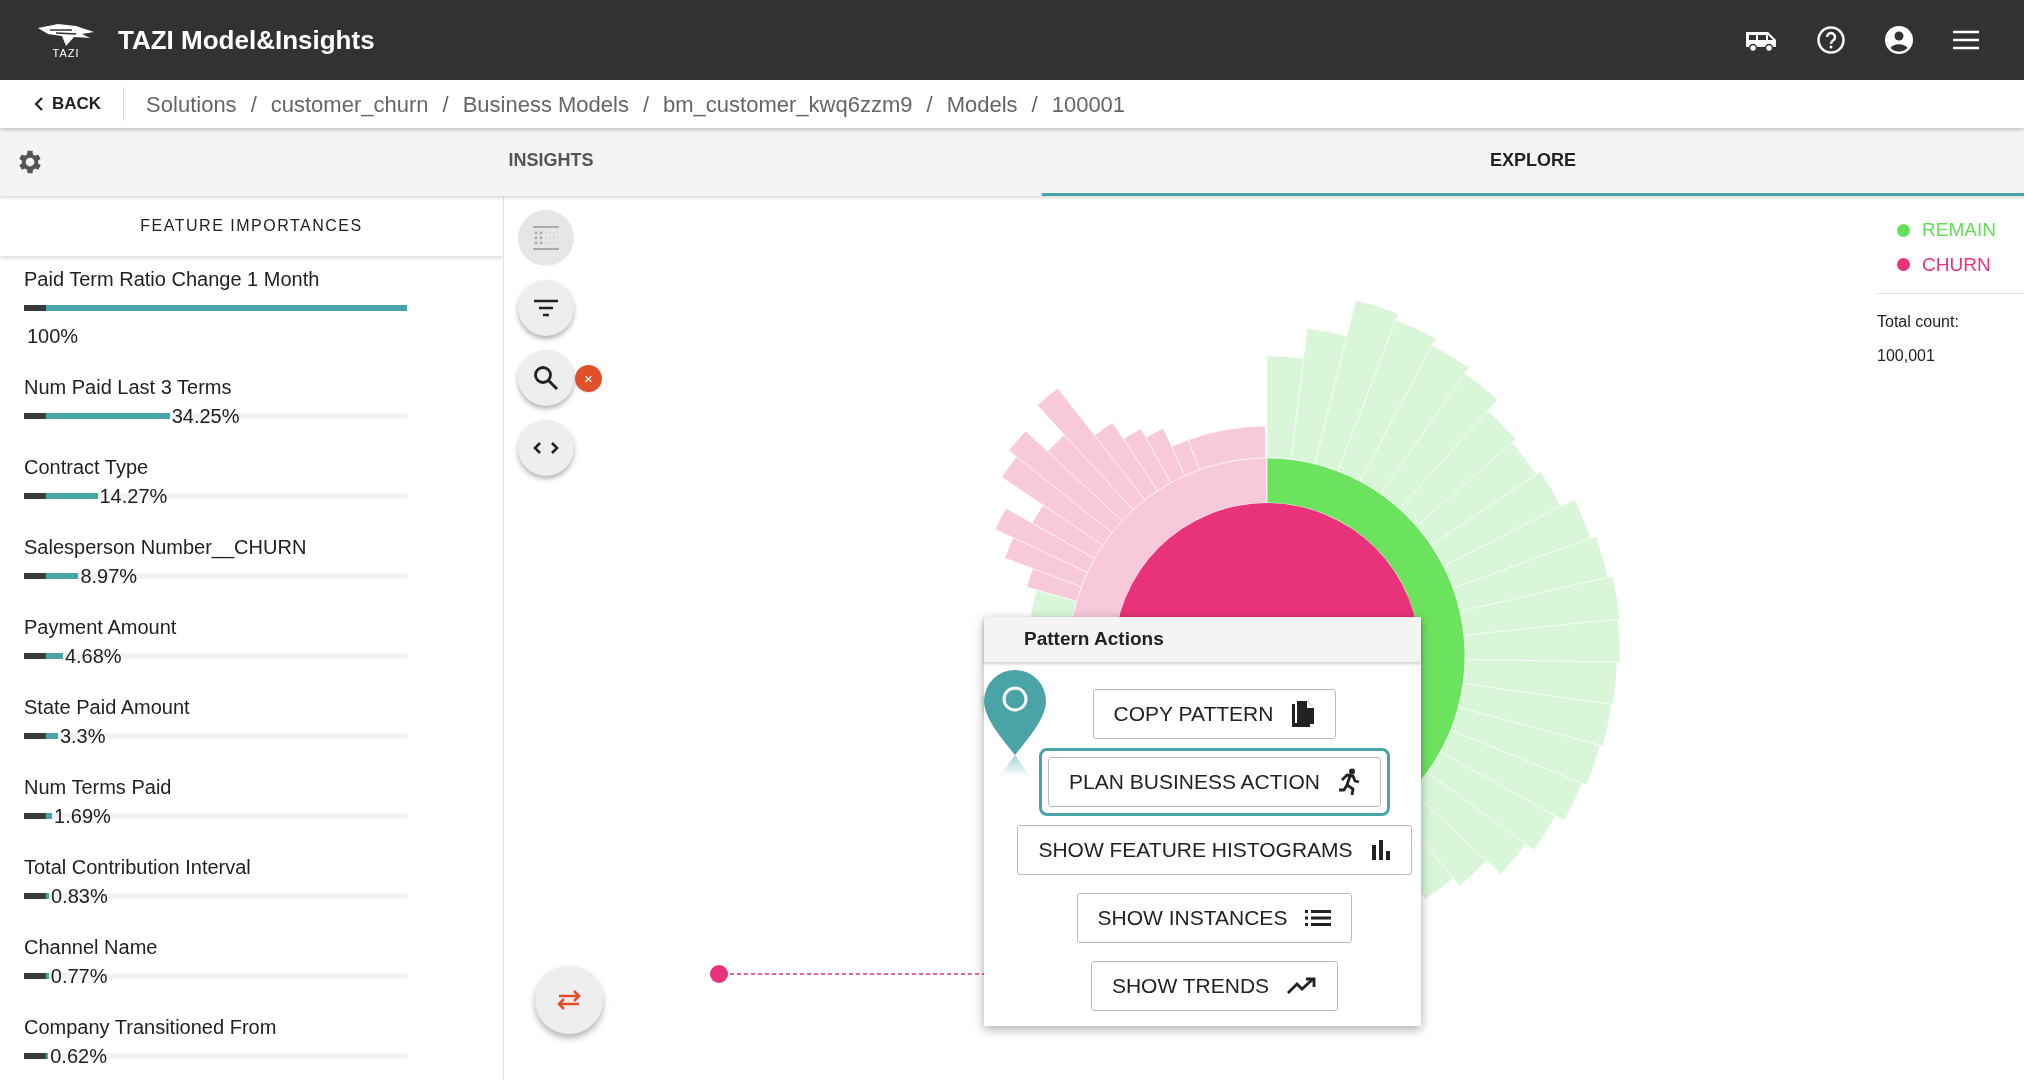 The image size is (2024, 1080). I want to click on importance-value: 34.25%, so click(205, 416).